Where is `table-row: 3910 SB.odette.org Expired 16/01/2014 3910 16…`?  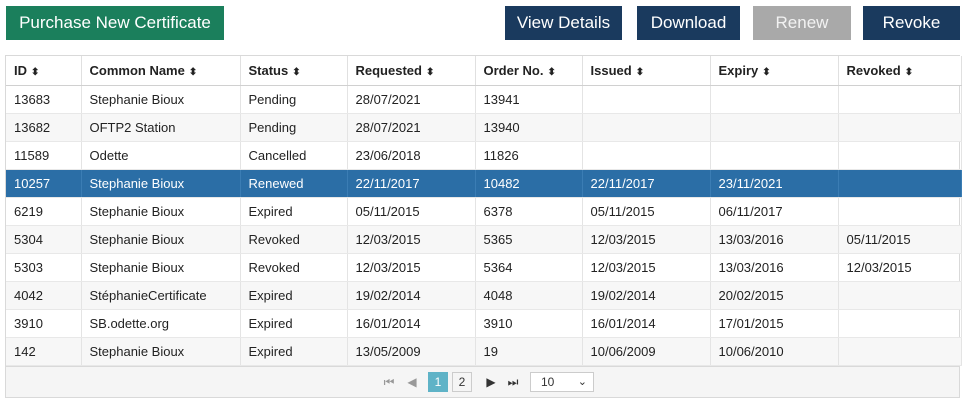
table-row: 3910 SB.odette.org Expired 16/01/2014 3910 16… is located at coordinates (484, 323).